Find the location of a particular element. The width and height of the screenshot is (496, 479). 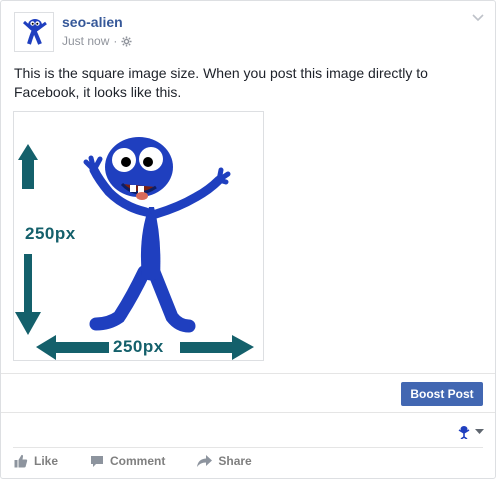

arrow-right-icon is located at coordinates (217, 347).